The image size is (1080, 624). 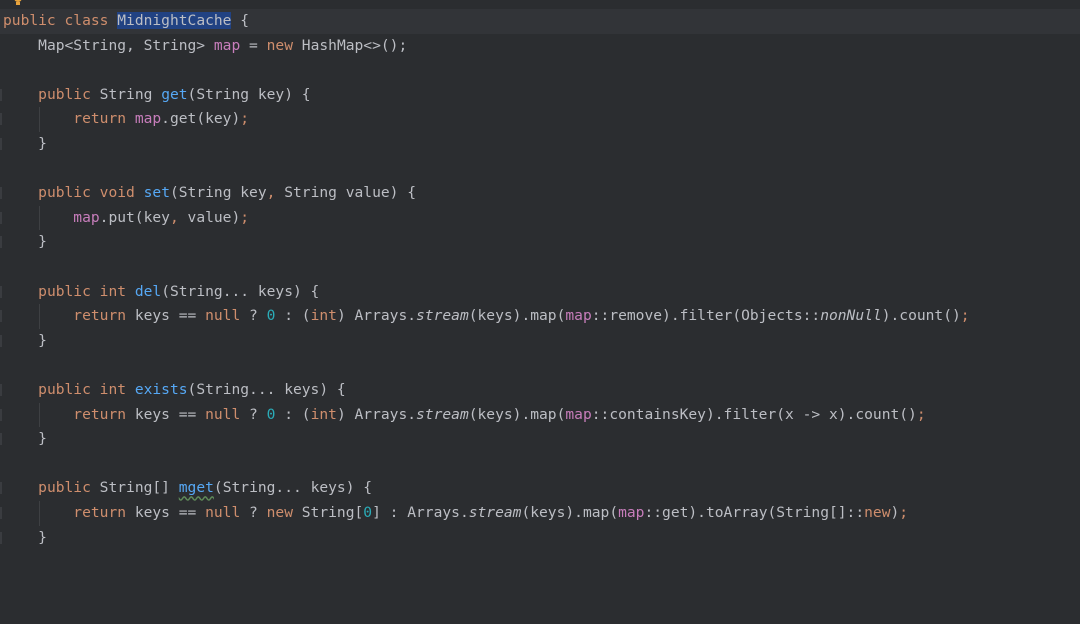 What do you see at coordinates (328, 512) in the screenshot?
I see `expr: String[` at bounding box center [328, 512].